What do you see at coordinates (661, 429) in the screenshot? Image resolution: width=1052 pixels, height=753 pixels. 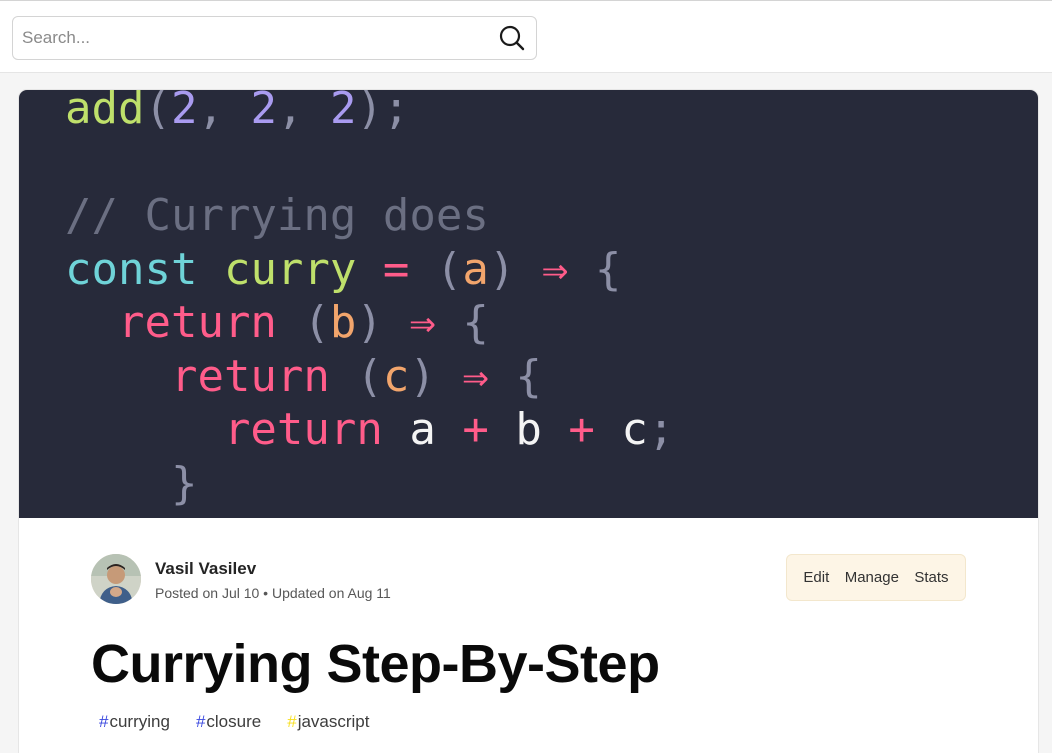 I see `code-token: ;` at bounding box center [661, 429].